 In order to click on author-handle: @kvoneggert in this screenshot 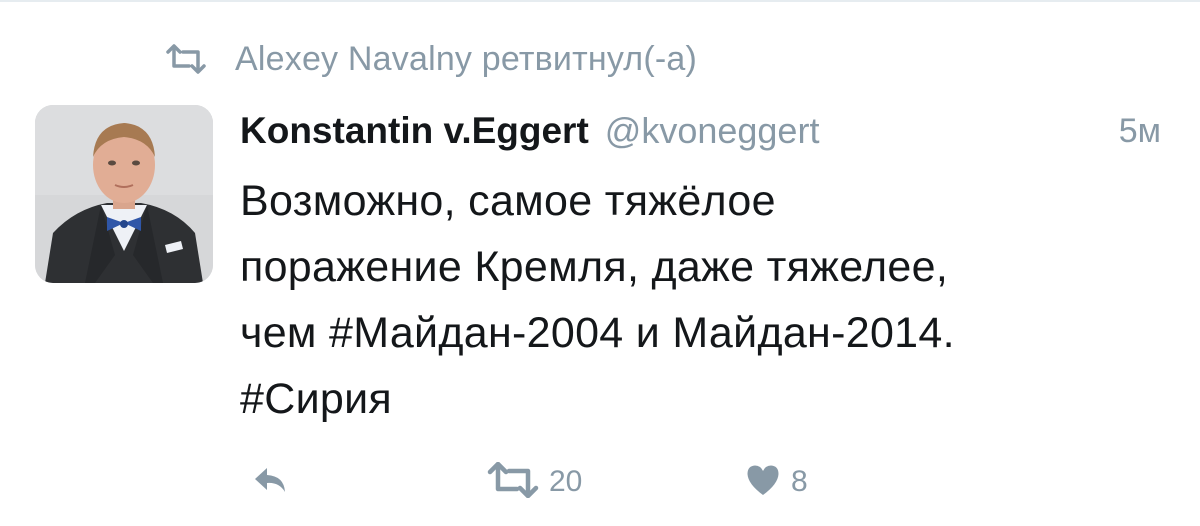, I will do `click(712, 131)`.